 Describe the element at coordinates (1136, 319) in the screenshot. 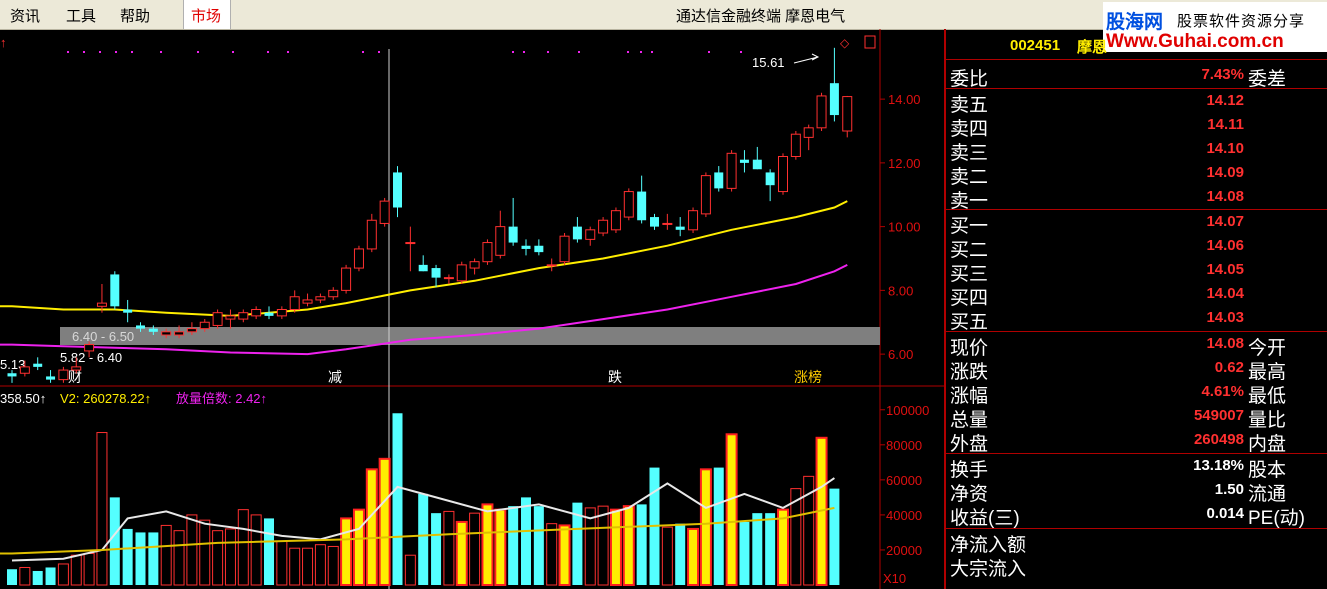

I see `buy-row: 买五 14.03` at that location.